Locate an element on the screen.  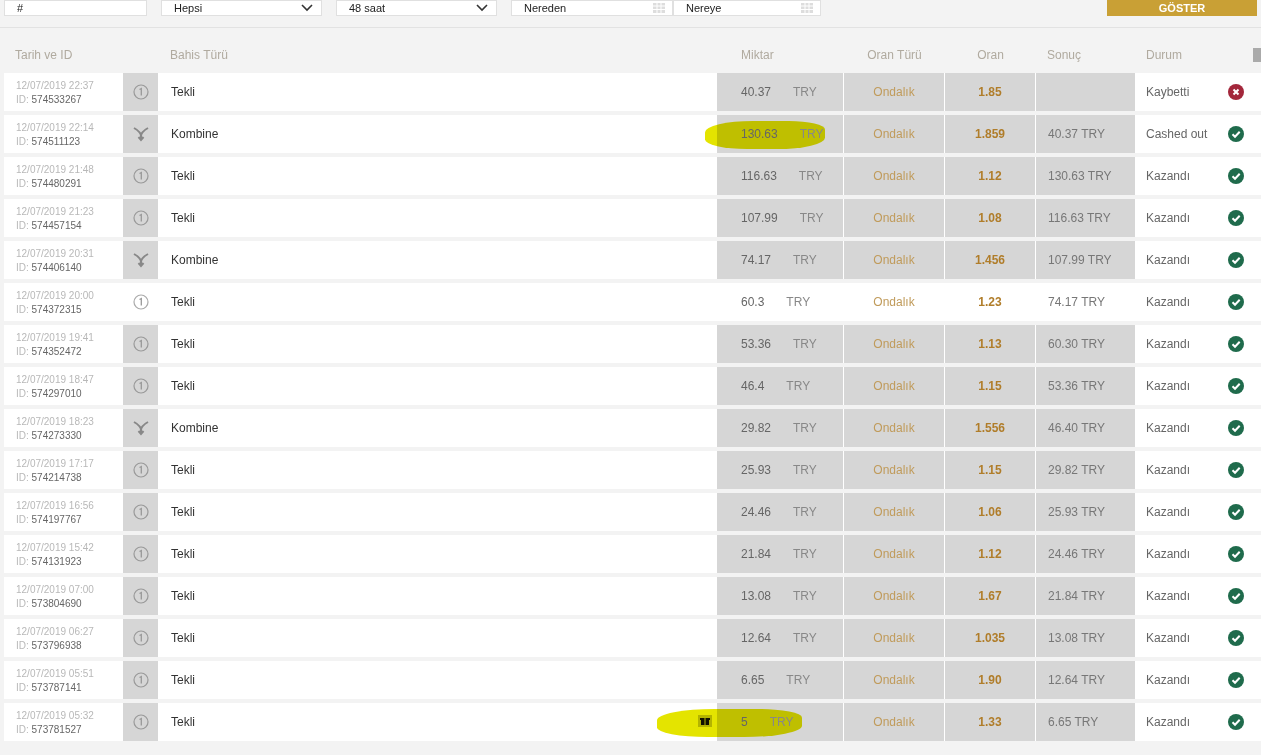
date-text: 12/07/2019 05:32 is located at coordinates (55, 715).